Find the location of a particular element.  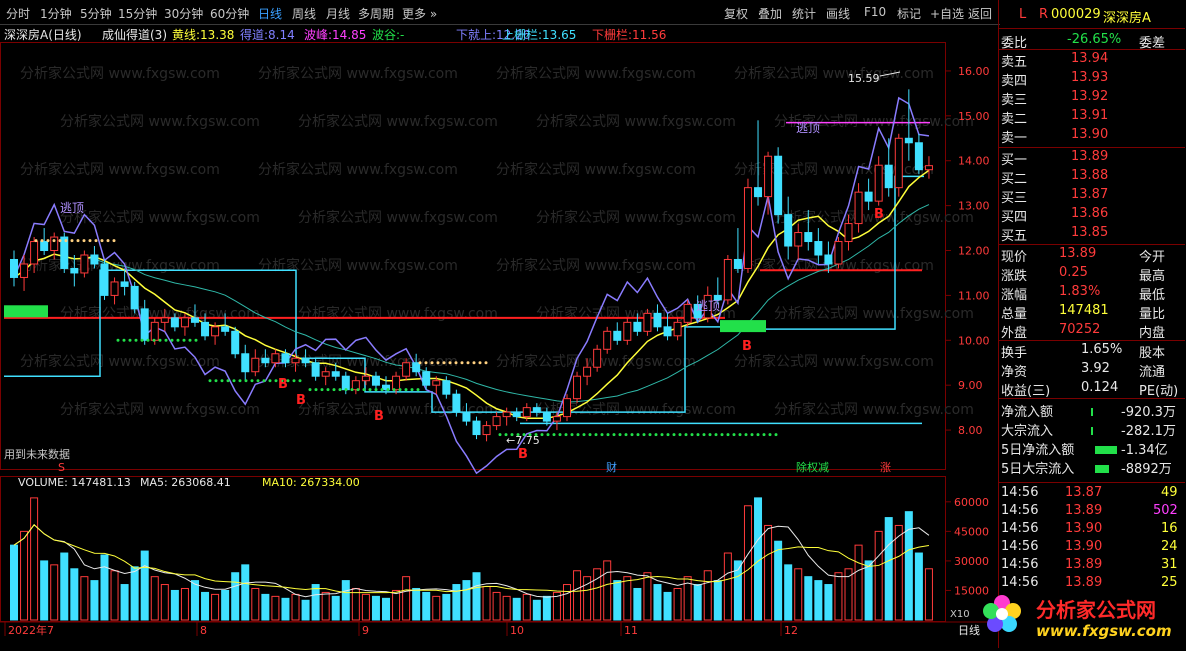

panel-text: 今开 is located at coordinates (1152, 257).